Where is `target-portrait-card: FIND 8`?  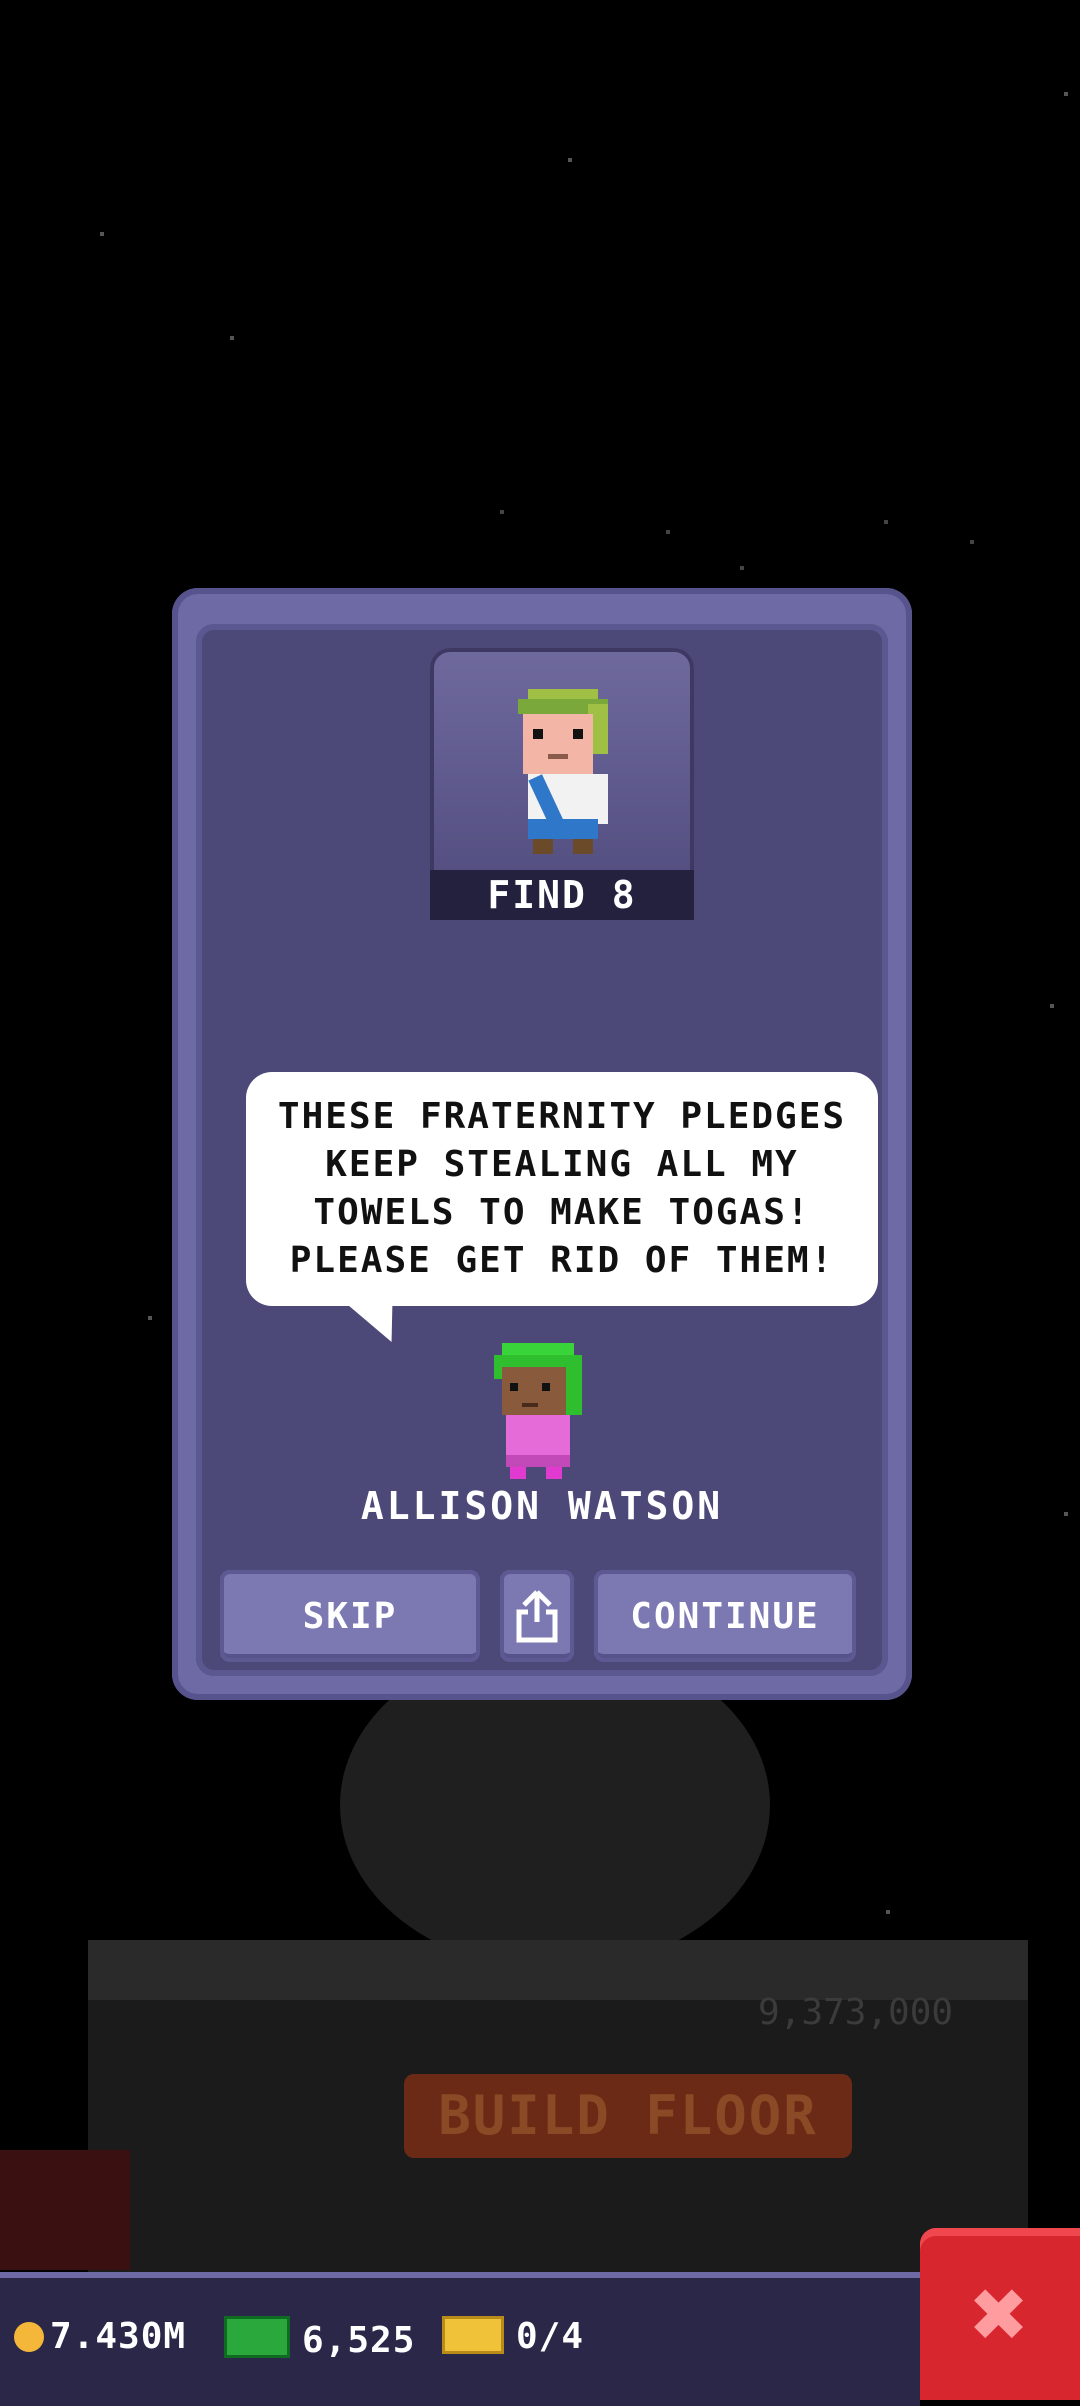
target-portrait-card: FIND 8 is located at coordinates (562, 784).